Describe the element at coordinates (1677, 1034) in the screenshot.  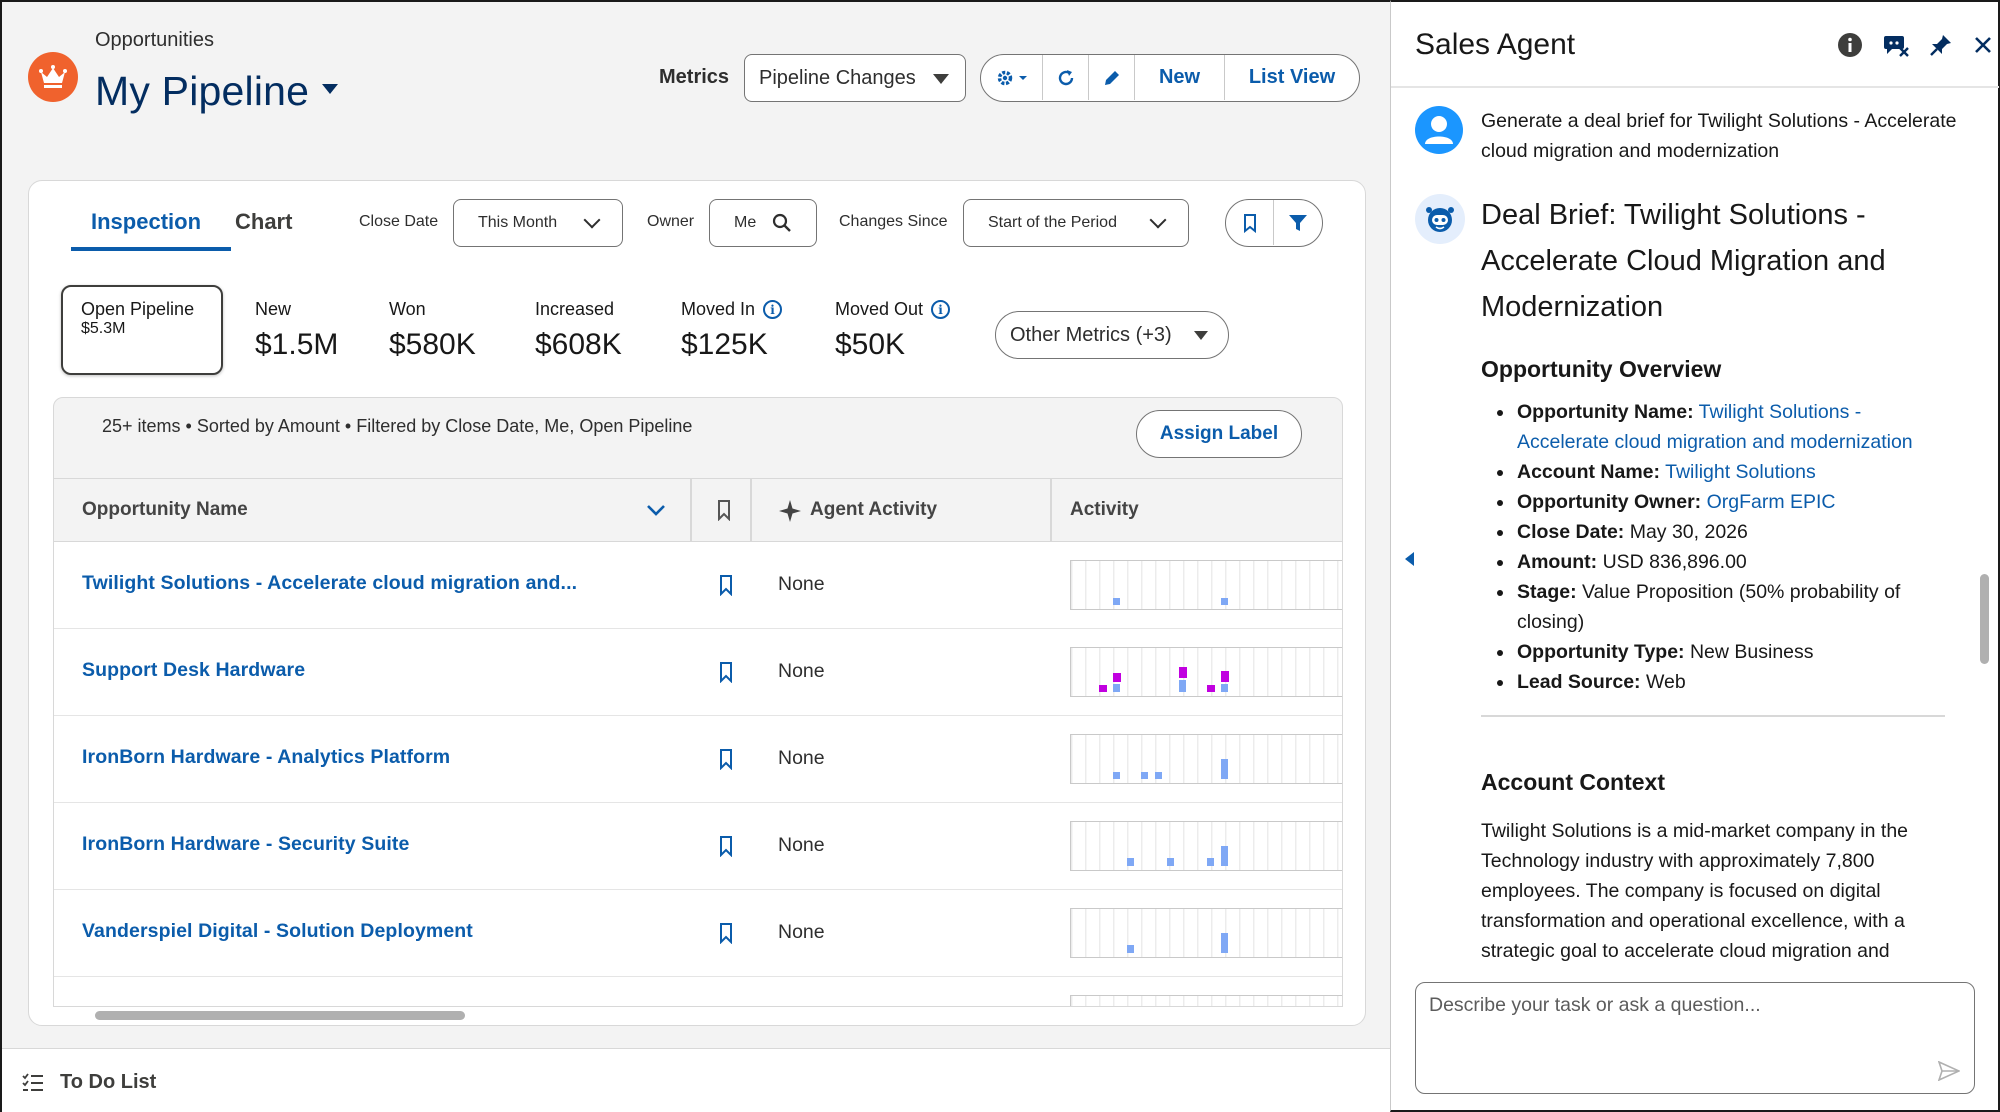
I see `chat-input` at that location.